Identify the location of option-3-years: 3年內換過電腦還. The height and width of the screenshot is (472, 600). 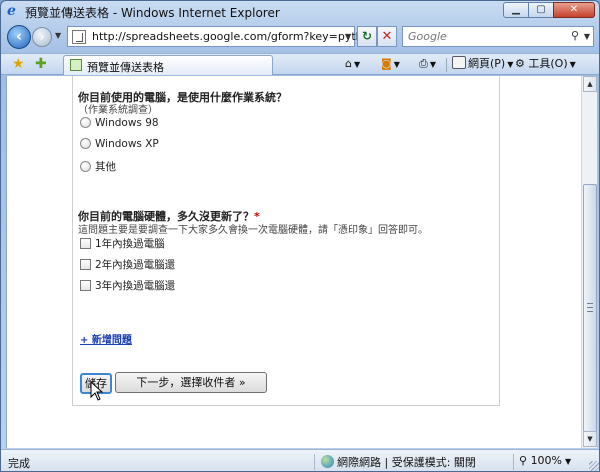
(127, 285).